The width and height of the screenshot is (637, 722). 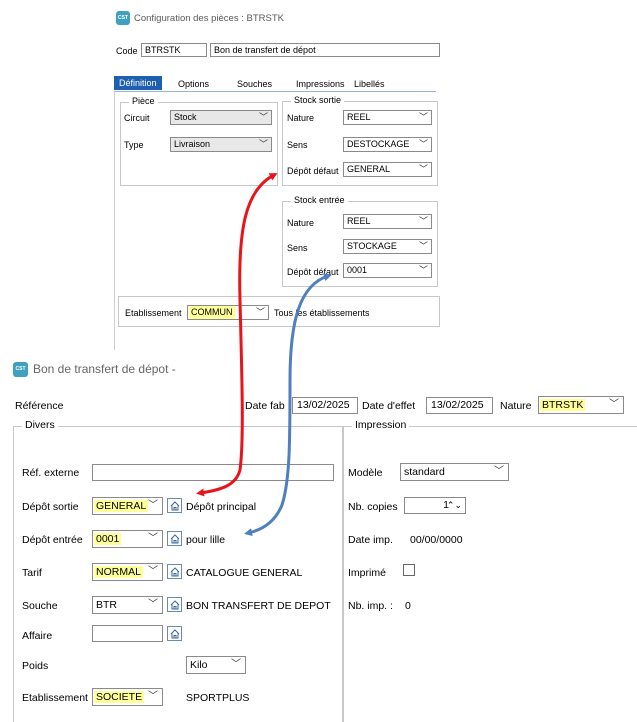 I want to click on blue-arrow, so click(x=288, y=405).